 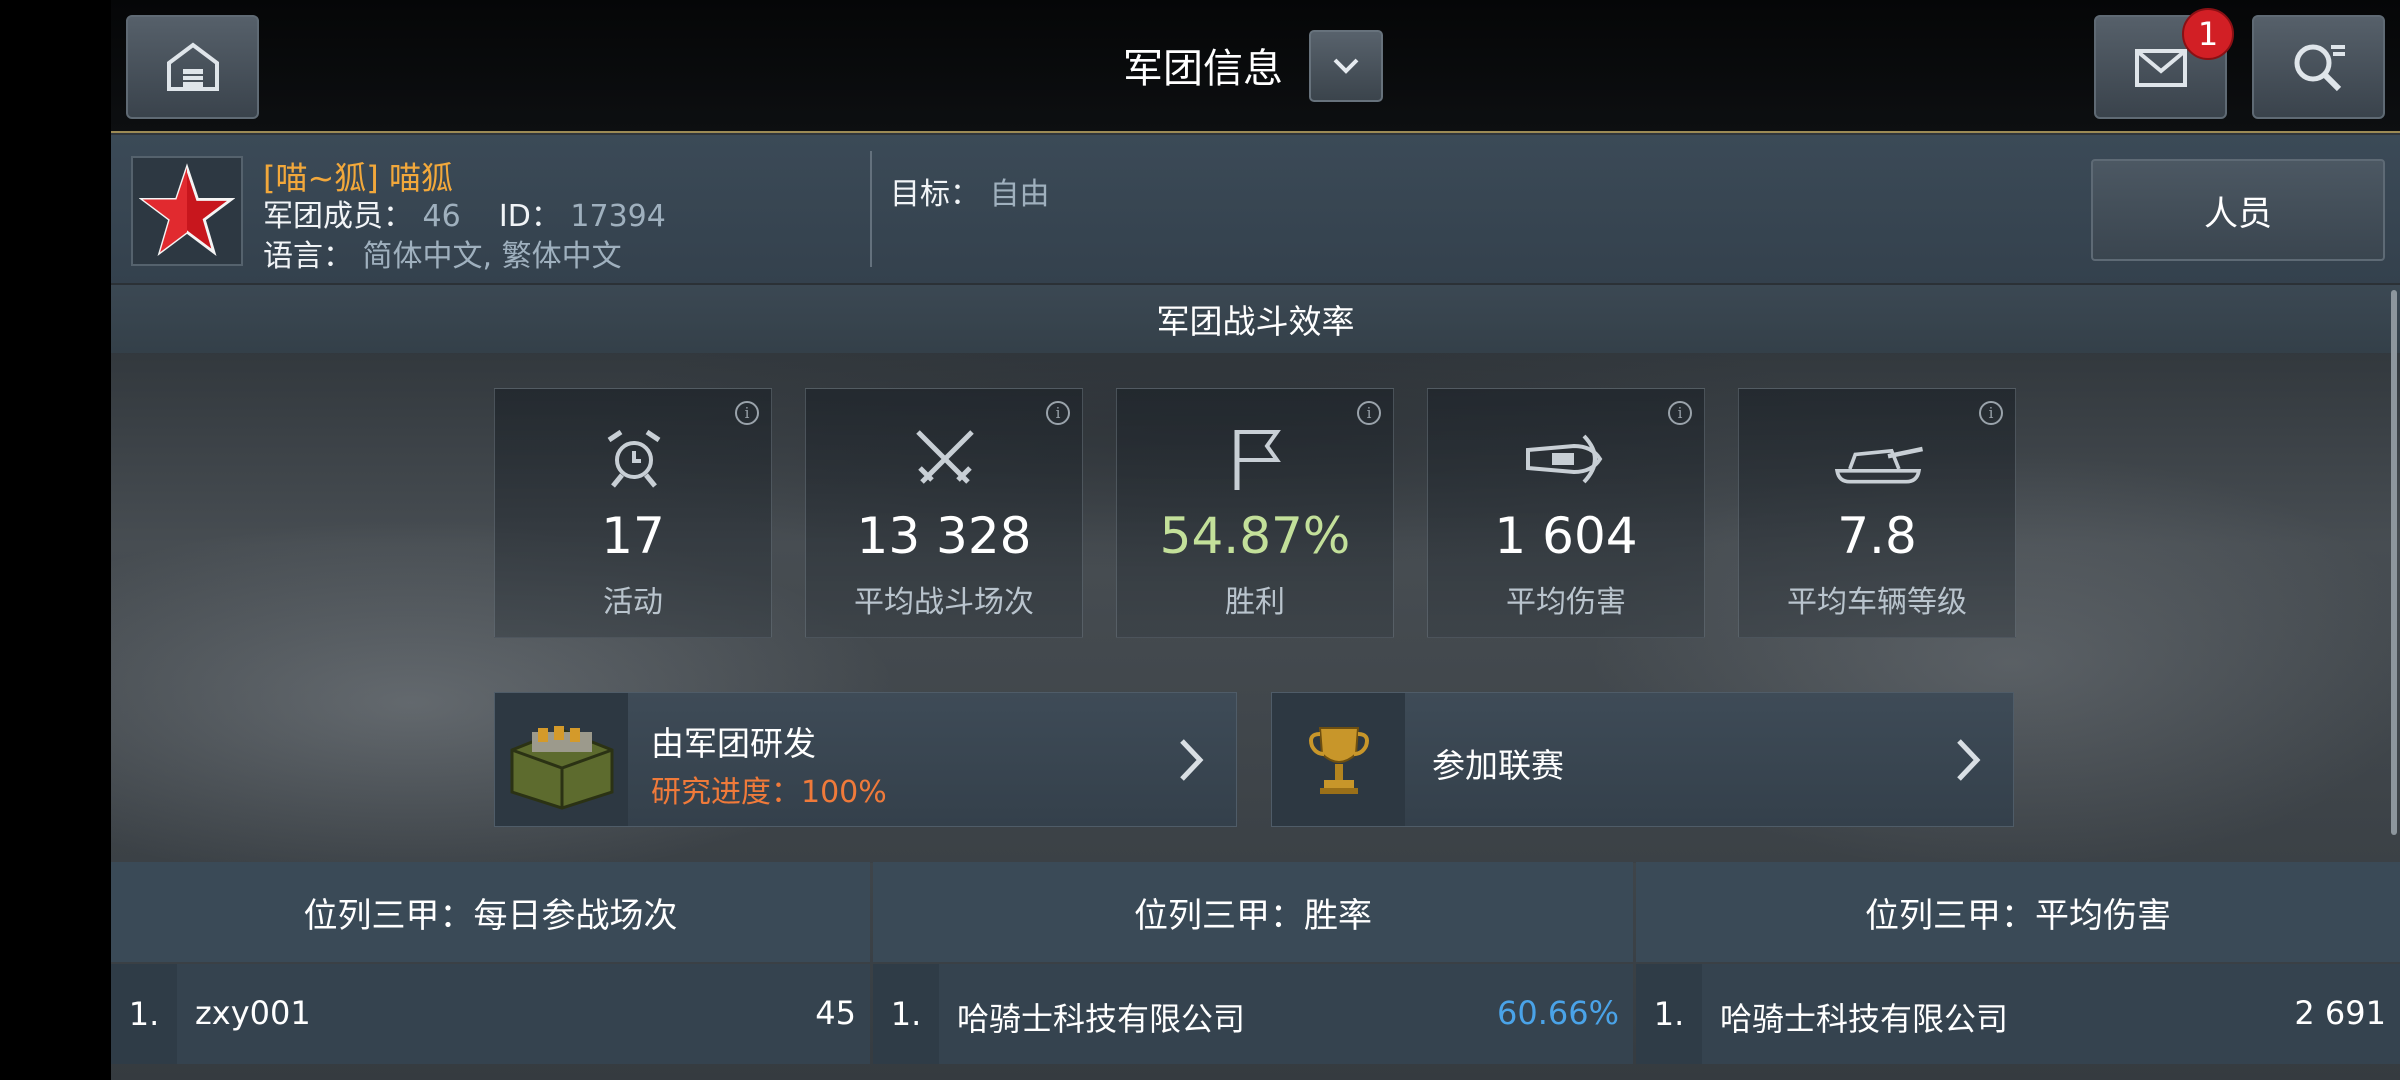 What do you see at coordinates (944, 536) in the screenshot?
I see `stat-value: 13 328` at bounding box center [944, 536].